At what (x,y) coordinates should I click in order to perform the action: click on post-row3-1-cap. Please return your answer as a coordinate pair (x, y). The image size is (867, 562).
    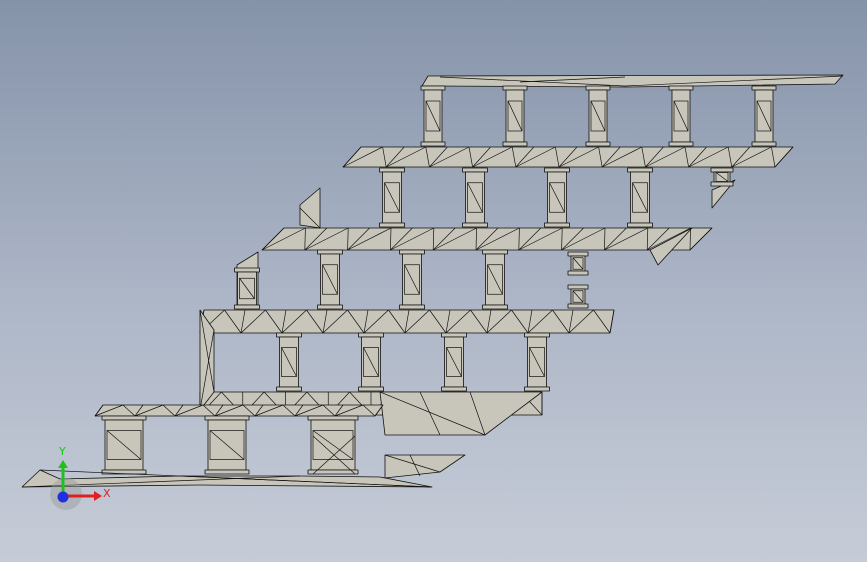
    Looking at the image, I should click on (475, 170).